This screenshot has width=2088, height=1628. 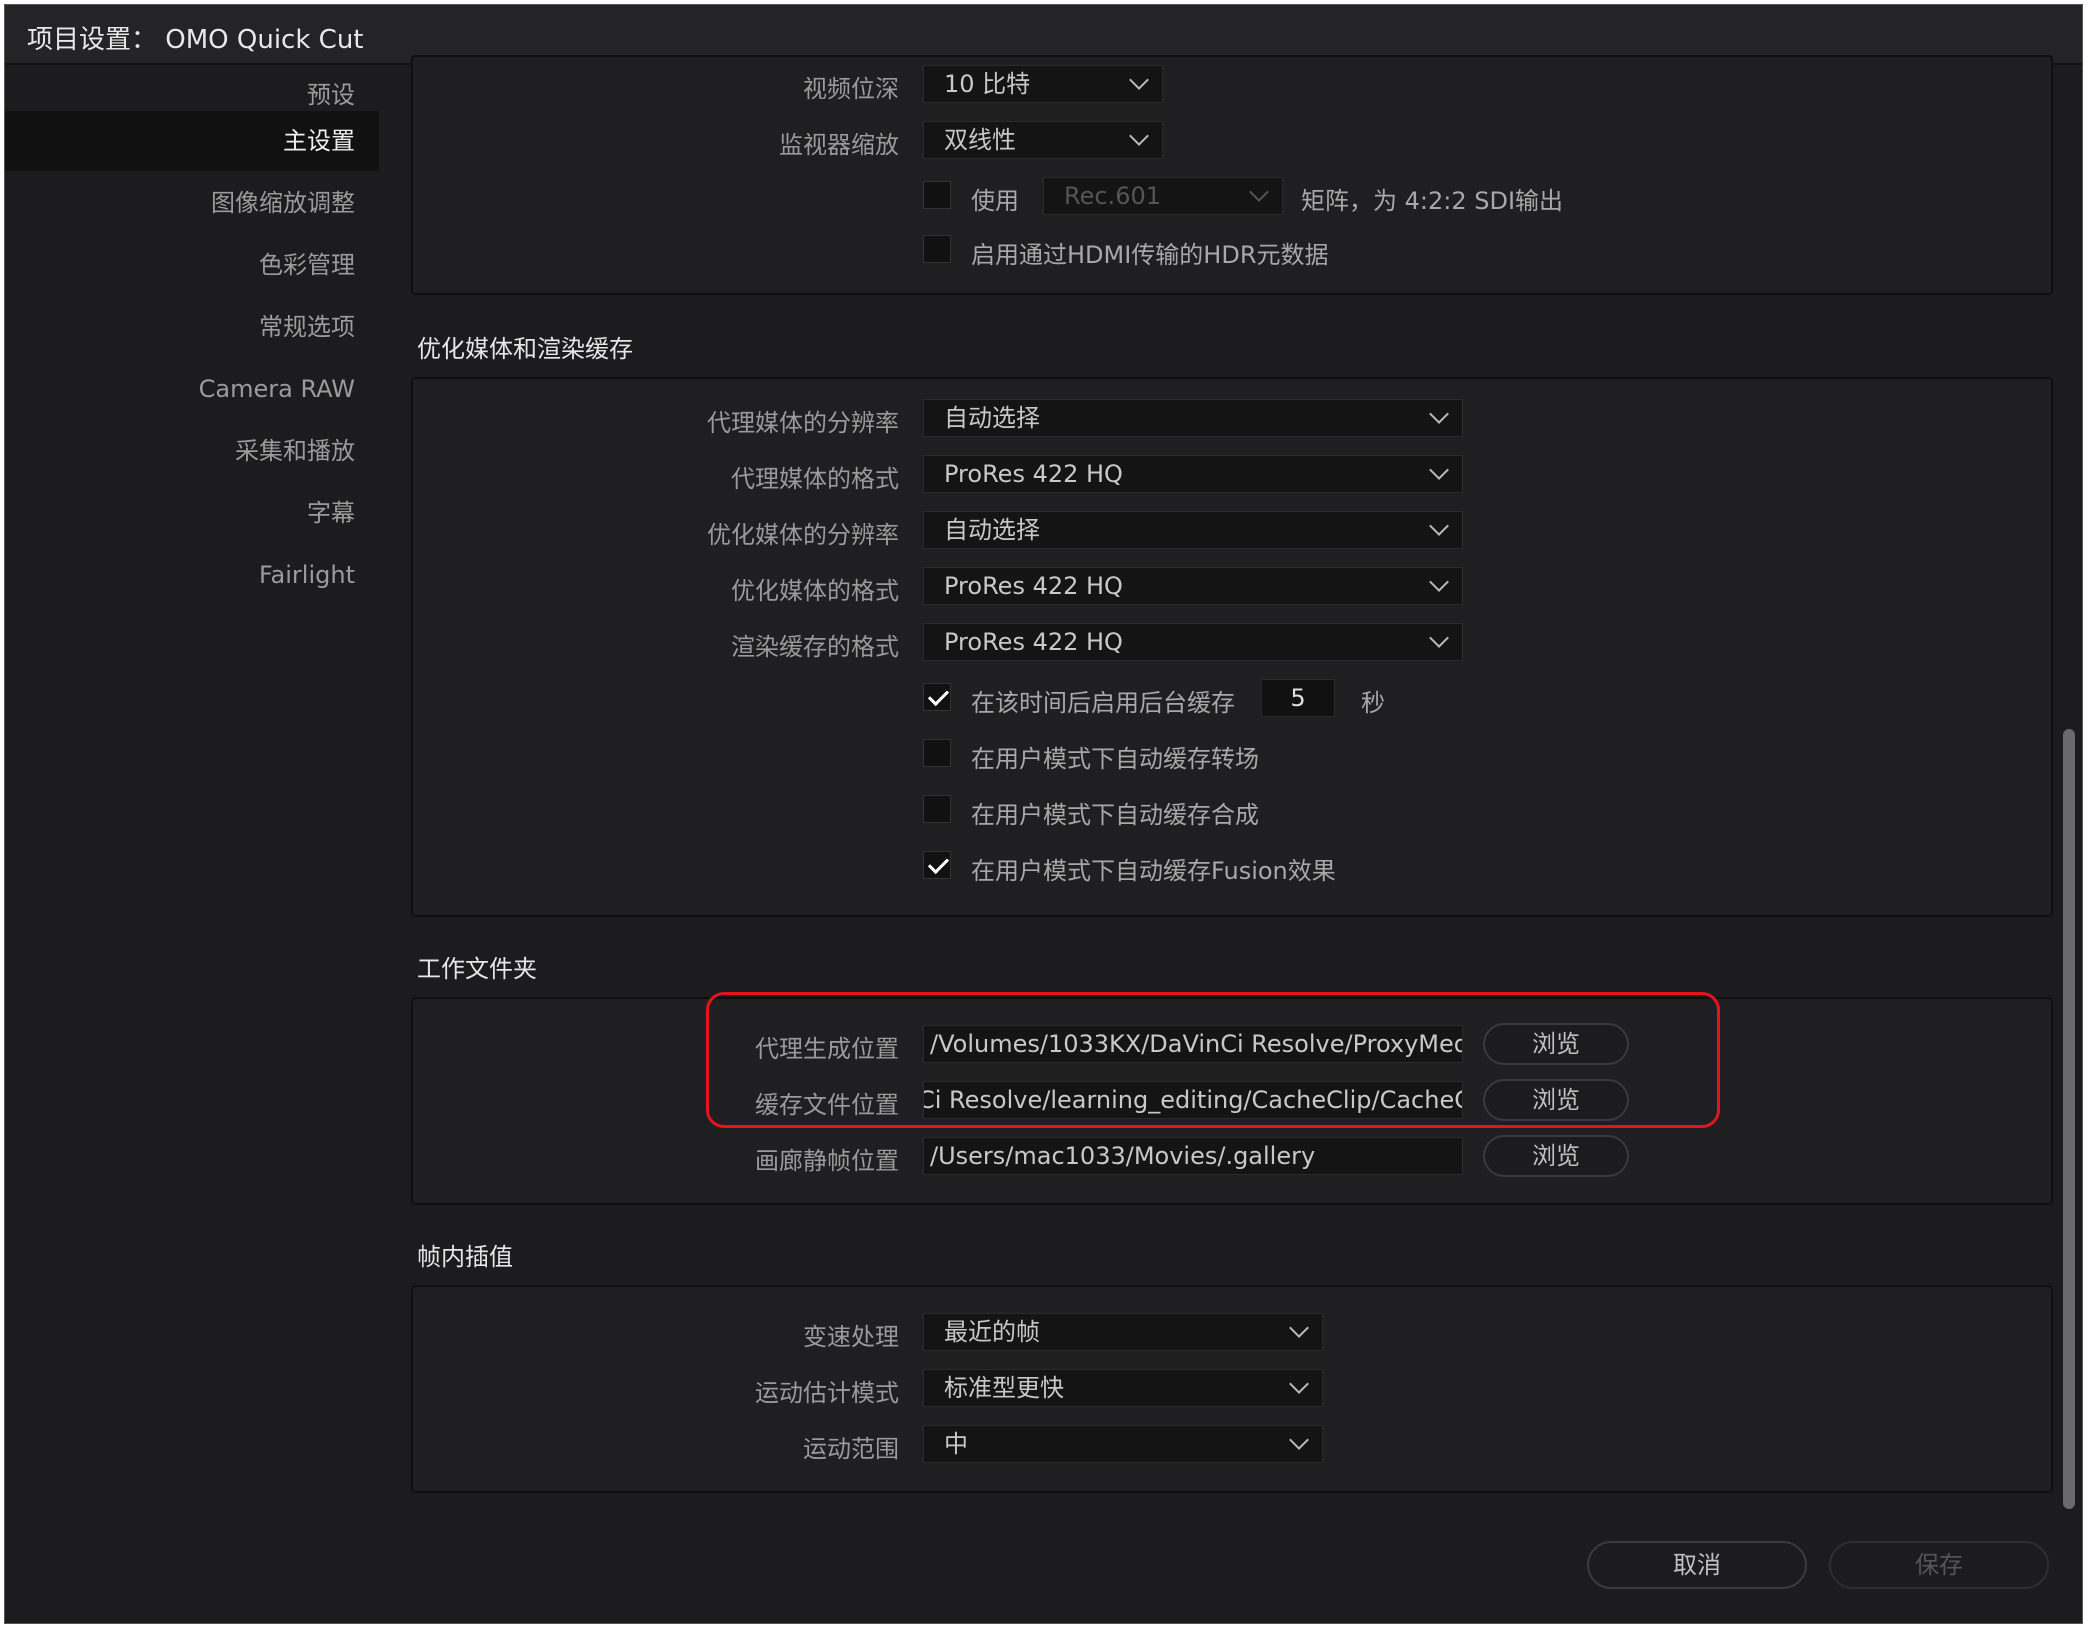 I want to click on proxy-format-dropdown: ProRes 422 HQ, so click(x=1193, y=474).